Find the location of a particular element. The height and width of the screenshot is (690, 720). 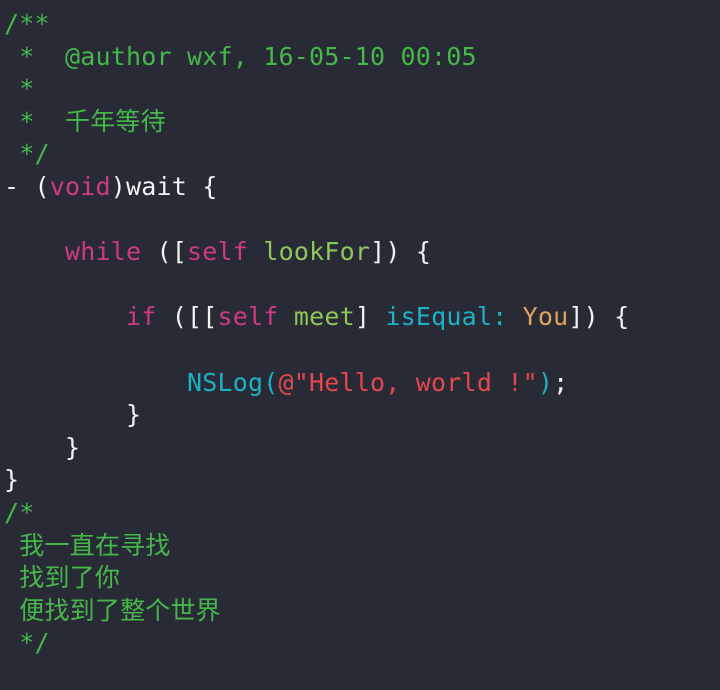

code-token-class: You is located at coordinates (545, 317).